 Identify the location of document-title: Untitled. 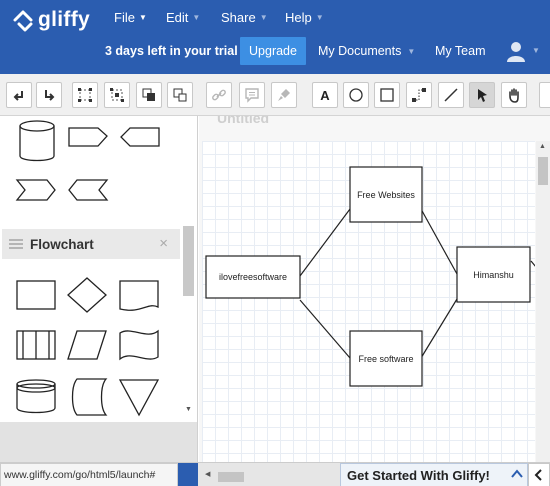
(243, 121).